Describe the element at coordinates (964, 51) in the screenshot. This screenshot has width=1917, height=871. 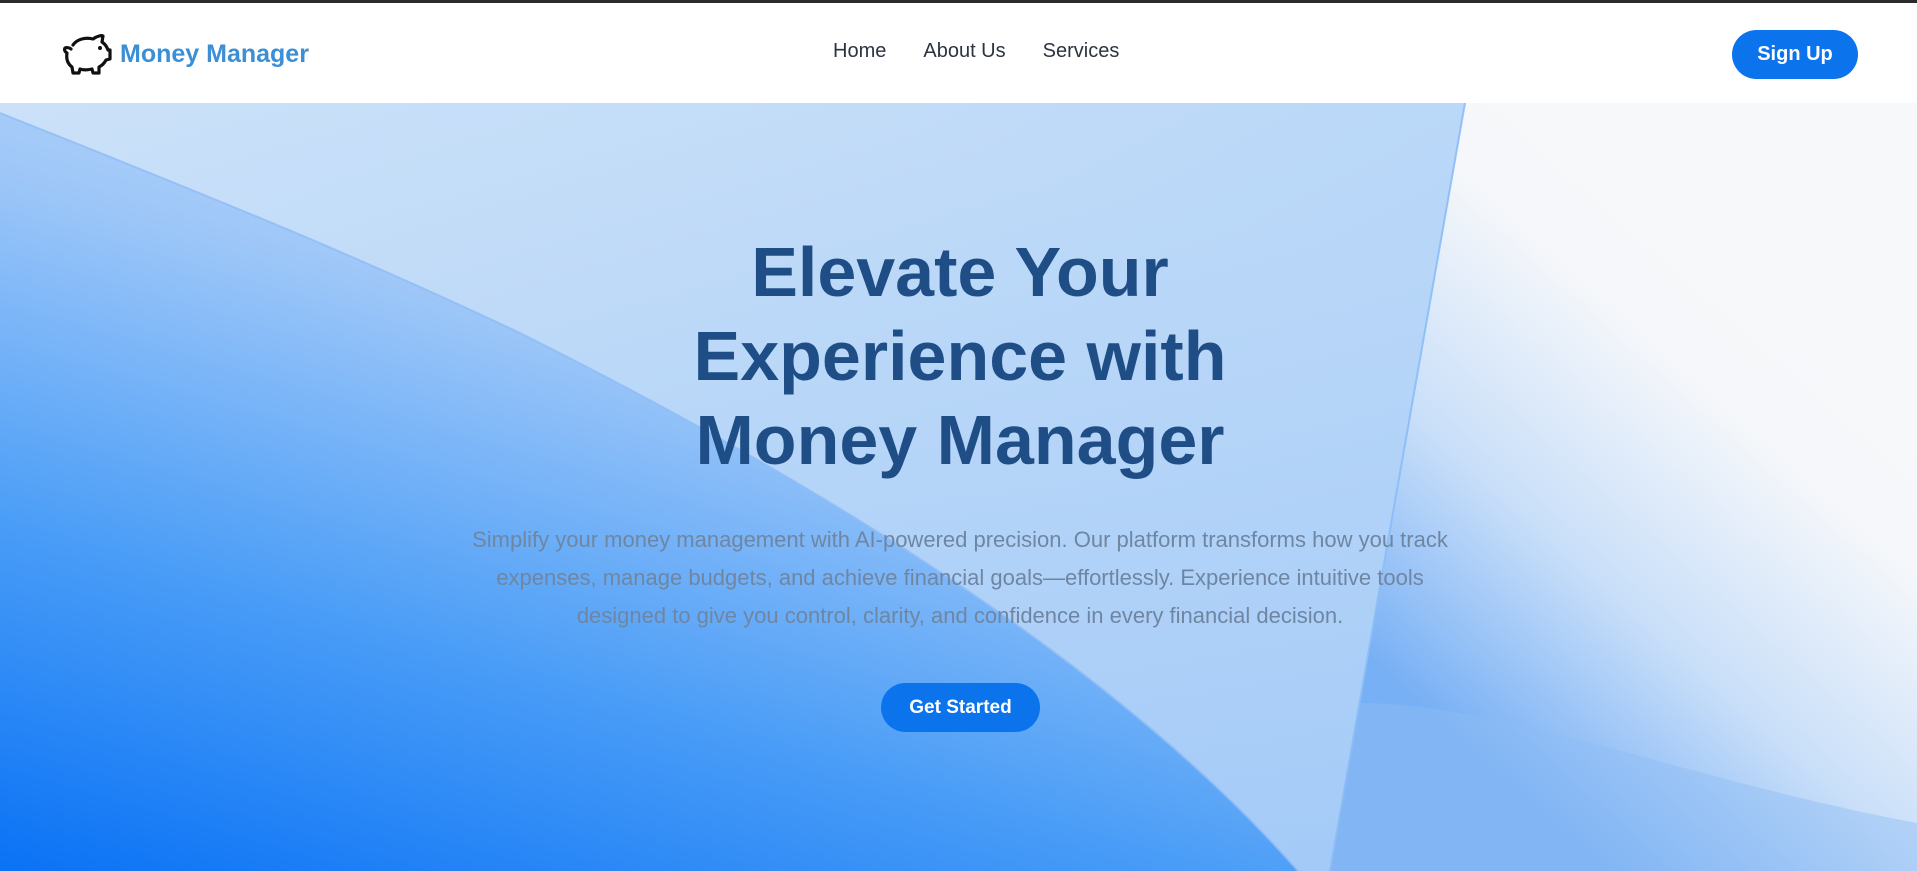
I see `nav-link-about-us: About Us` at that location.